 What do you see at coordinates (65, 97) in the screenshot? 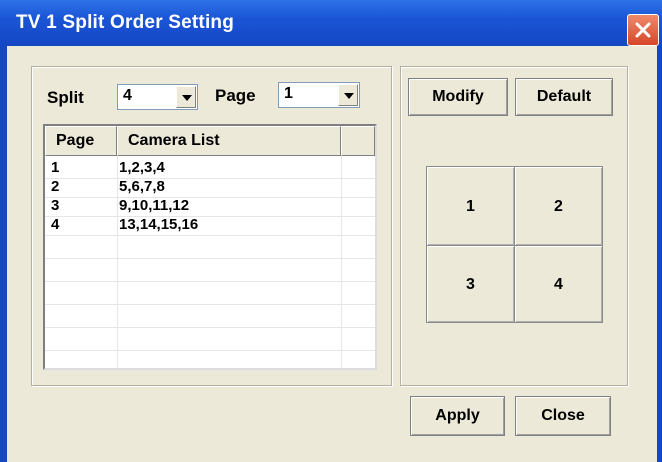
I see `split-label: Split` at bounding box center [65, 97].